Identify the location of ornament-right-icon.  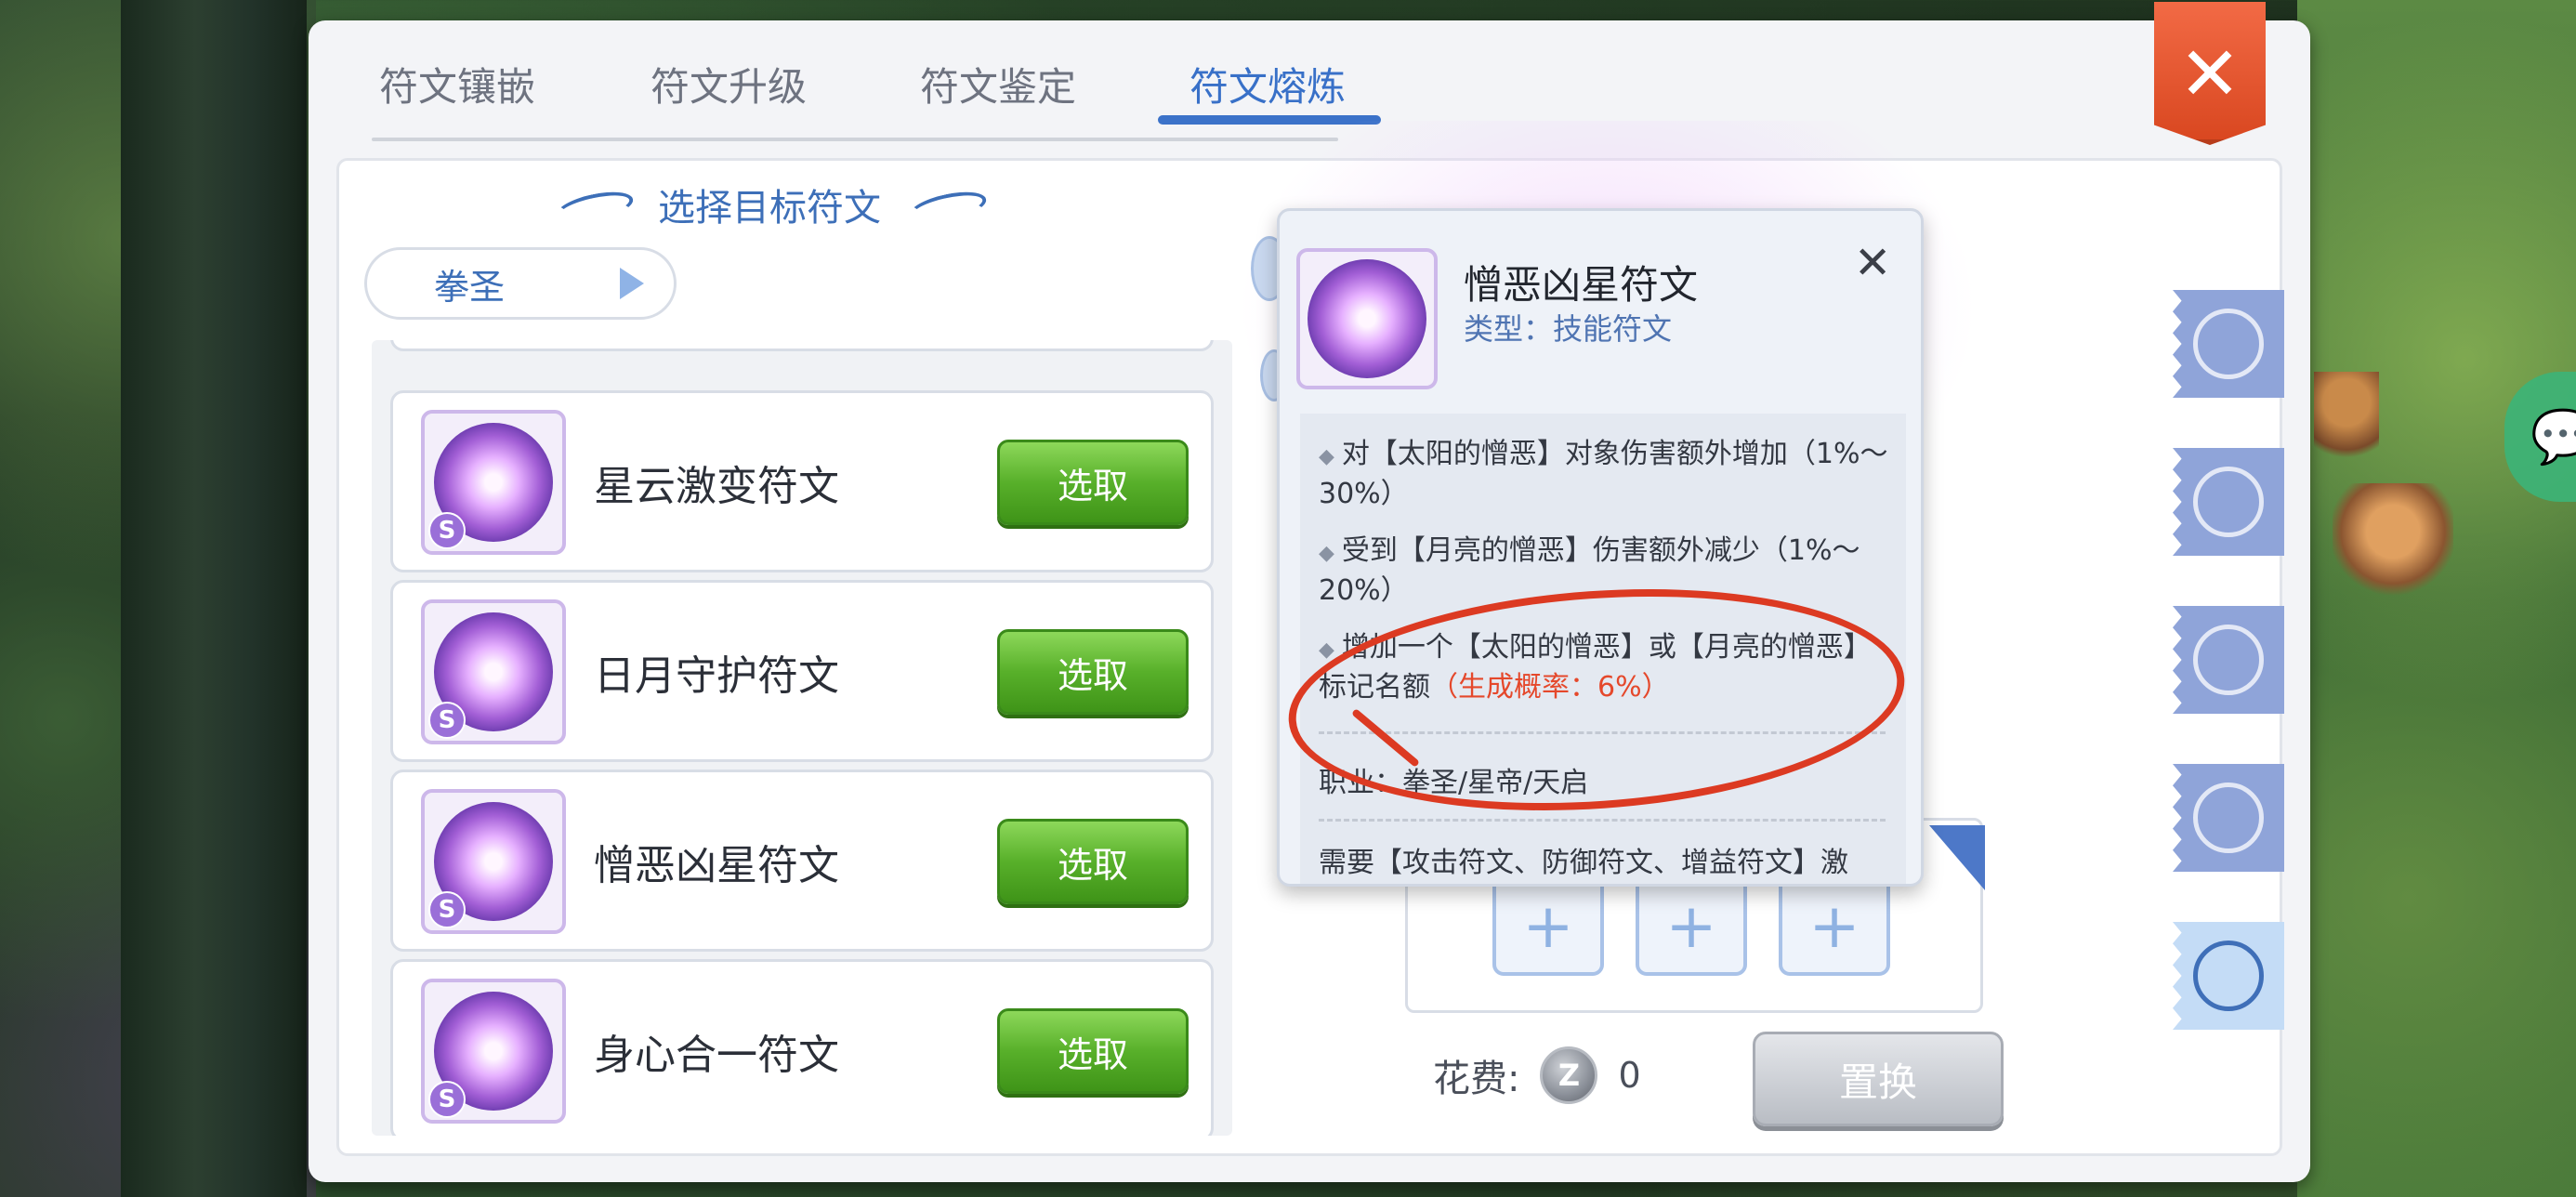
(946, 204).